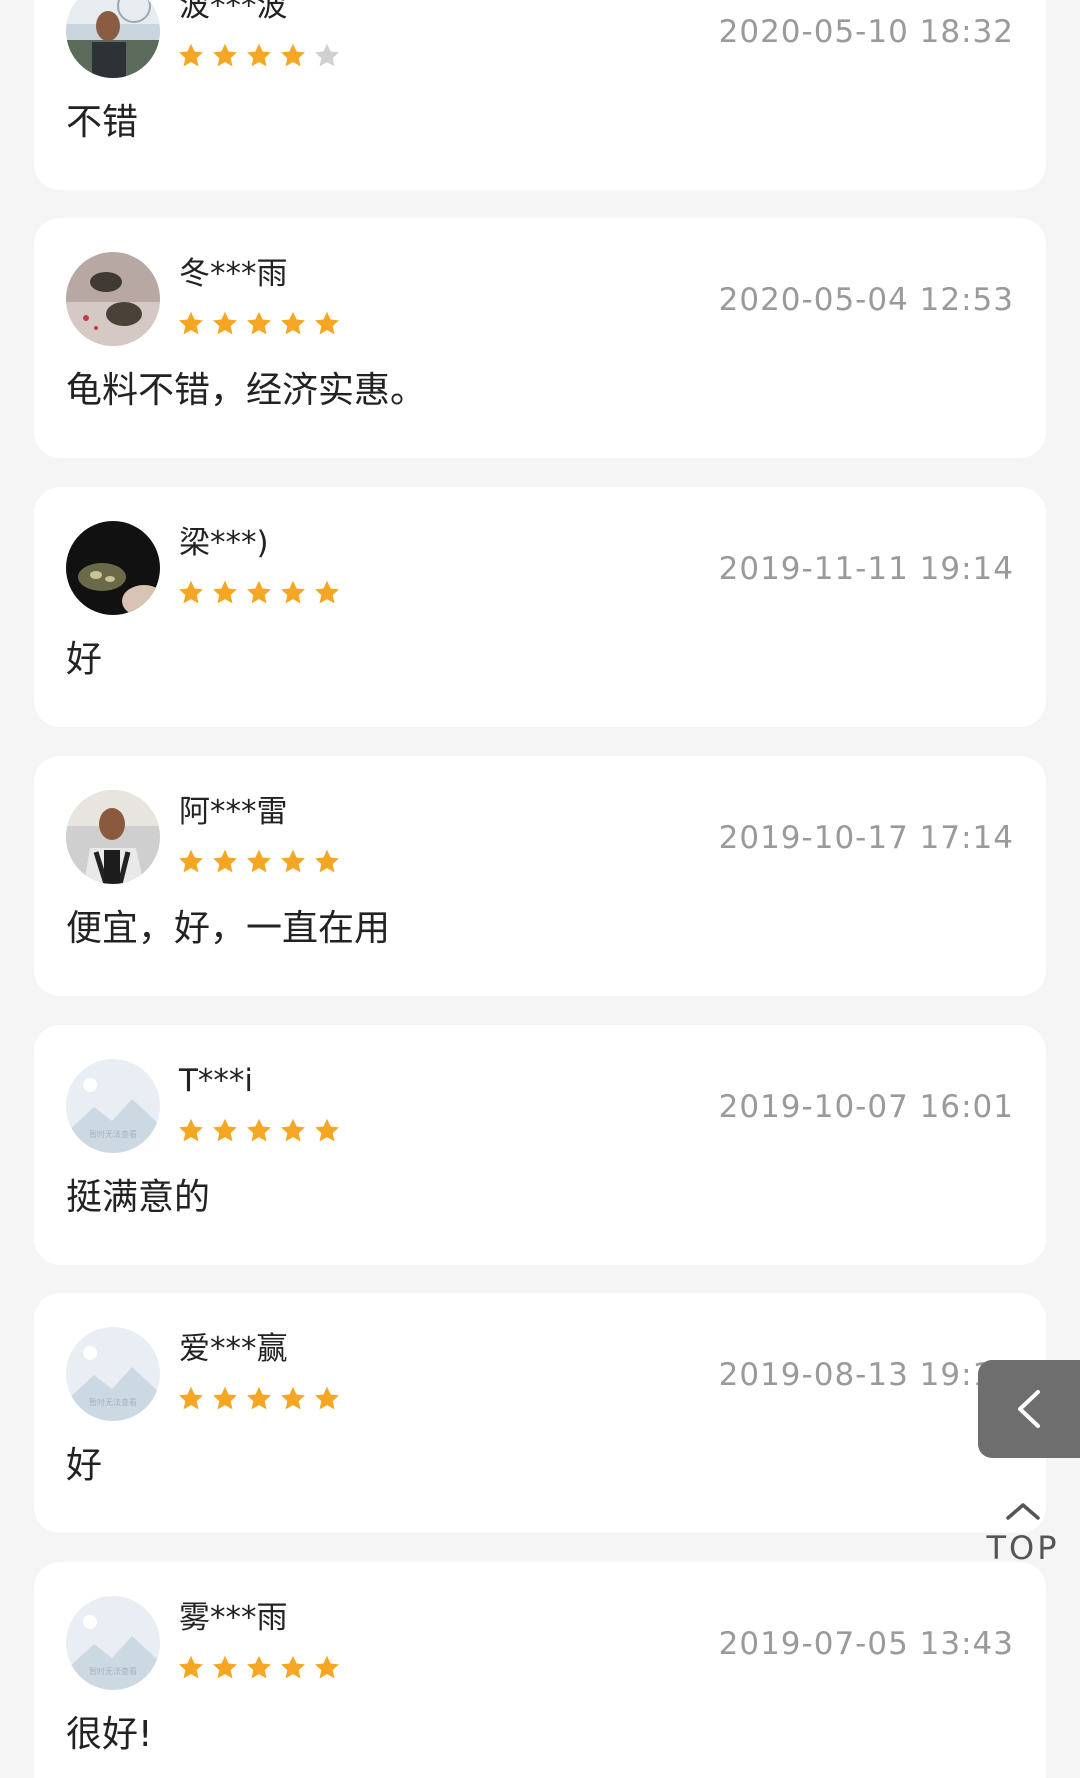 The height and width of the screenshot is (1778, 1080). Describe the element at coordinates (1023, 1548) in the screenshot. I see `top-label: TOP` at that location.